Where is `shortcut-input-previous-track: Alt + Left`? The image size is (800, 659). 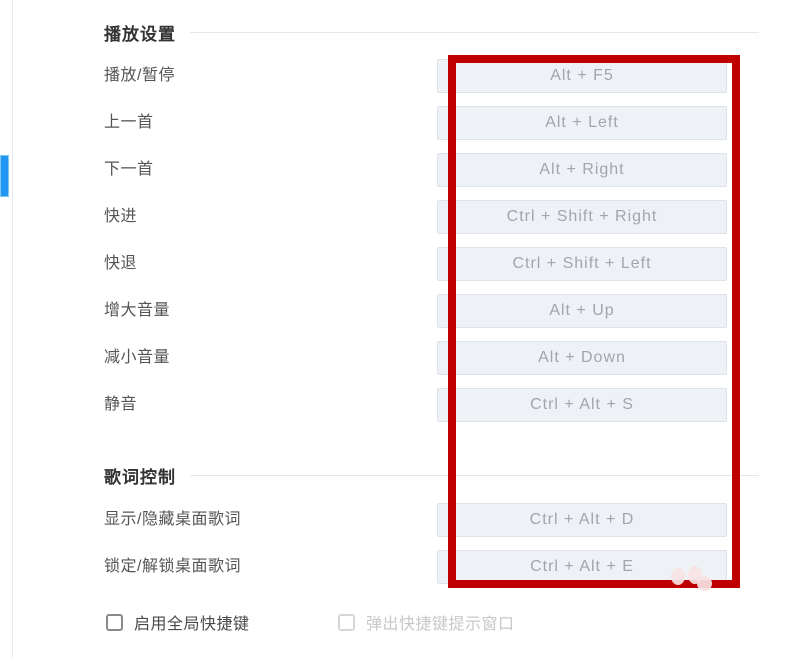 shortcut-input-previous-track: Alt + Left is located at coordinates (582, 123).